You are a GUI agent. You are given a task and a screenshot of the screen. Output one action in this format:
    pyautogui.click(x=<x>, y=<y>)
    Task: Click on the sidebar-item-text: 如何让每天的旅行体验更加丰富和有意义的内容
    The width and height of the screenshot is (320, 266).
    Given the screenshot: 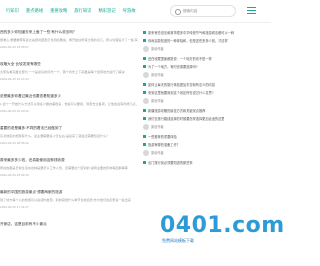 What is the action you would take?
    pyautogui.click(x=209, y=84)
    